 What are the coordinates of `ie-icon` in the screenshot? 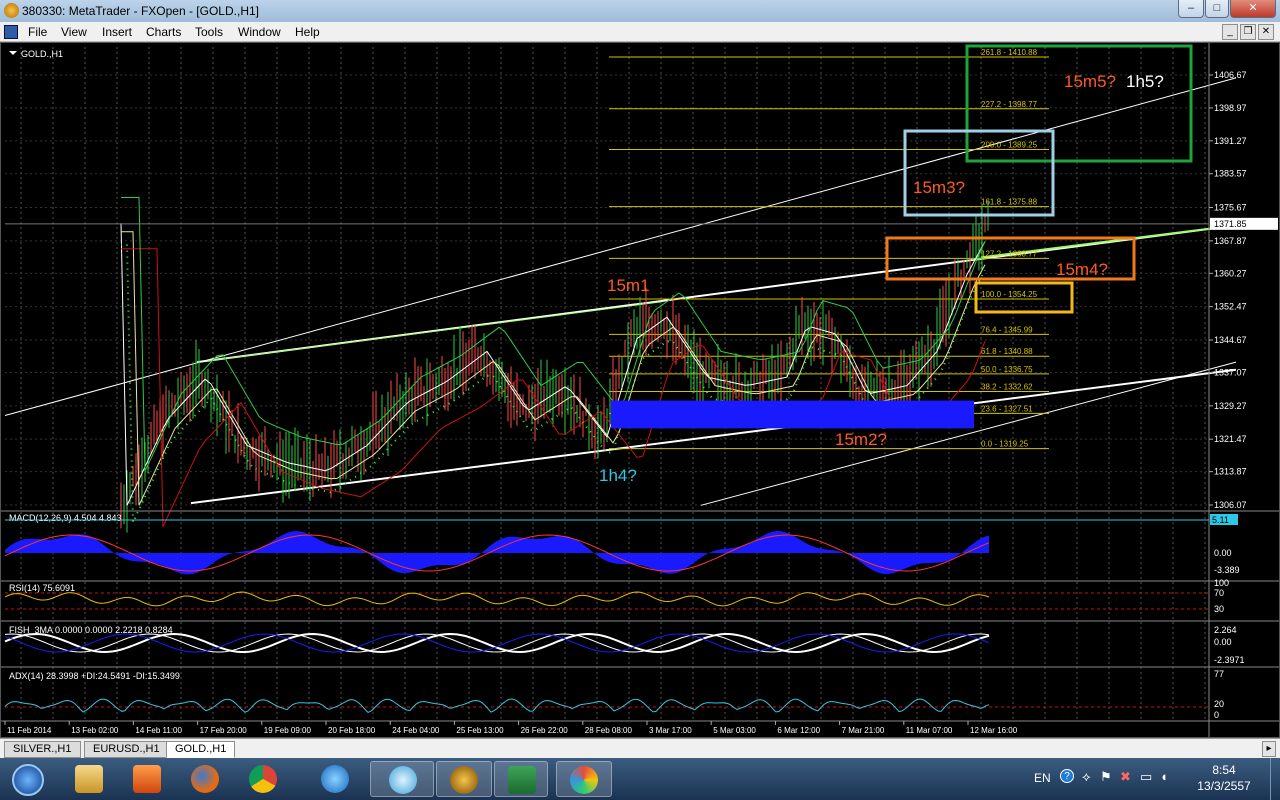 It's located at (335, 779).